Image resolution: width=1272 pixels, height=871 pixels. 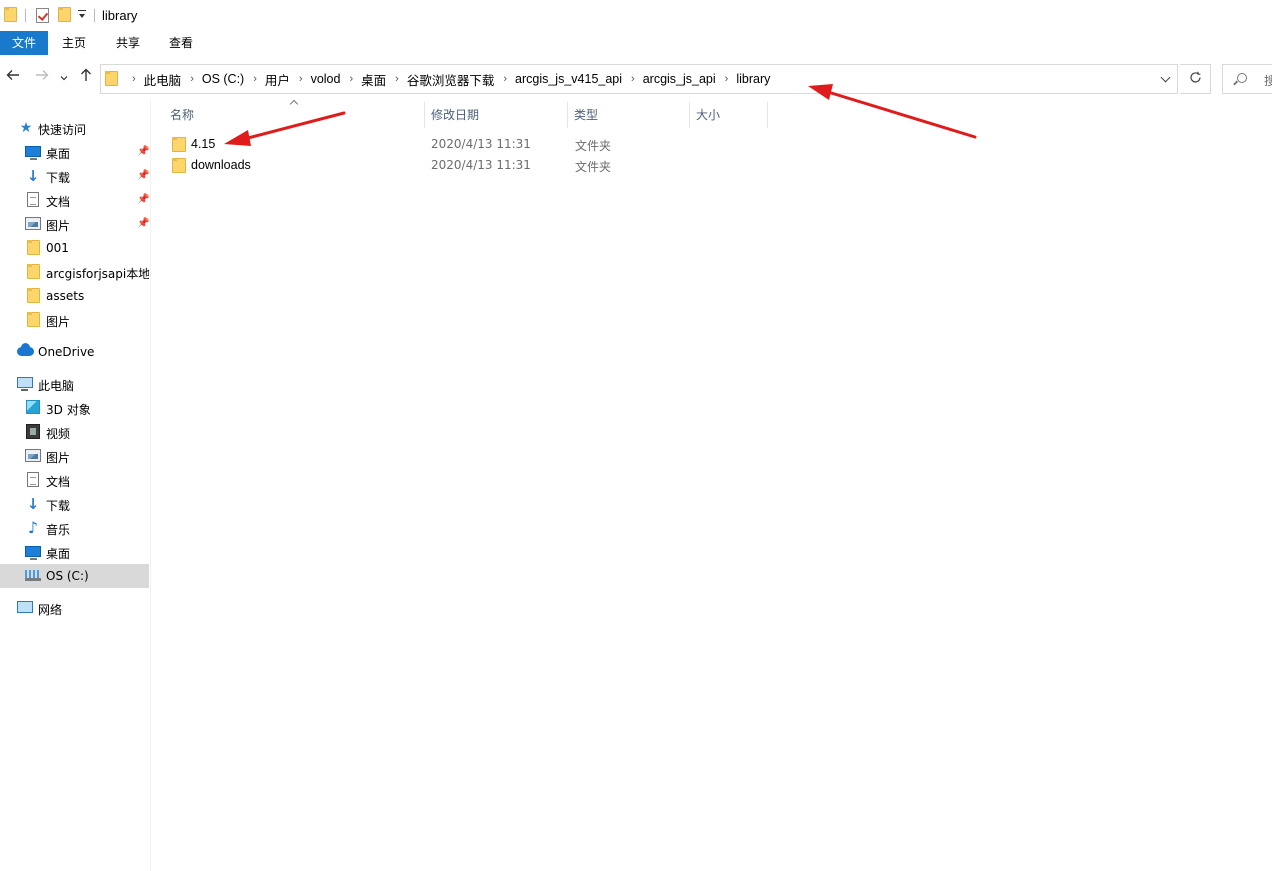 What do you see at coordinates (679, 79) in the screenshot?
I see `breadcrumb-arcgis-js-api: arcgis_js_api` at bounding box center [679, 79].